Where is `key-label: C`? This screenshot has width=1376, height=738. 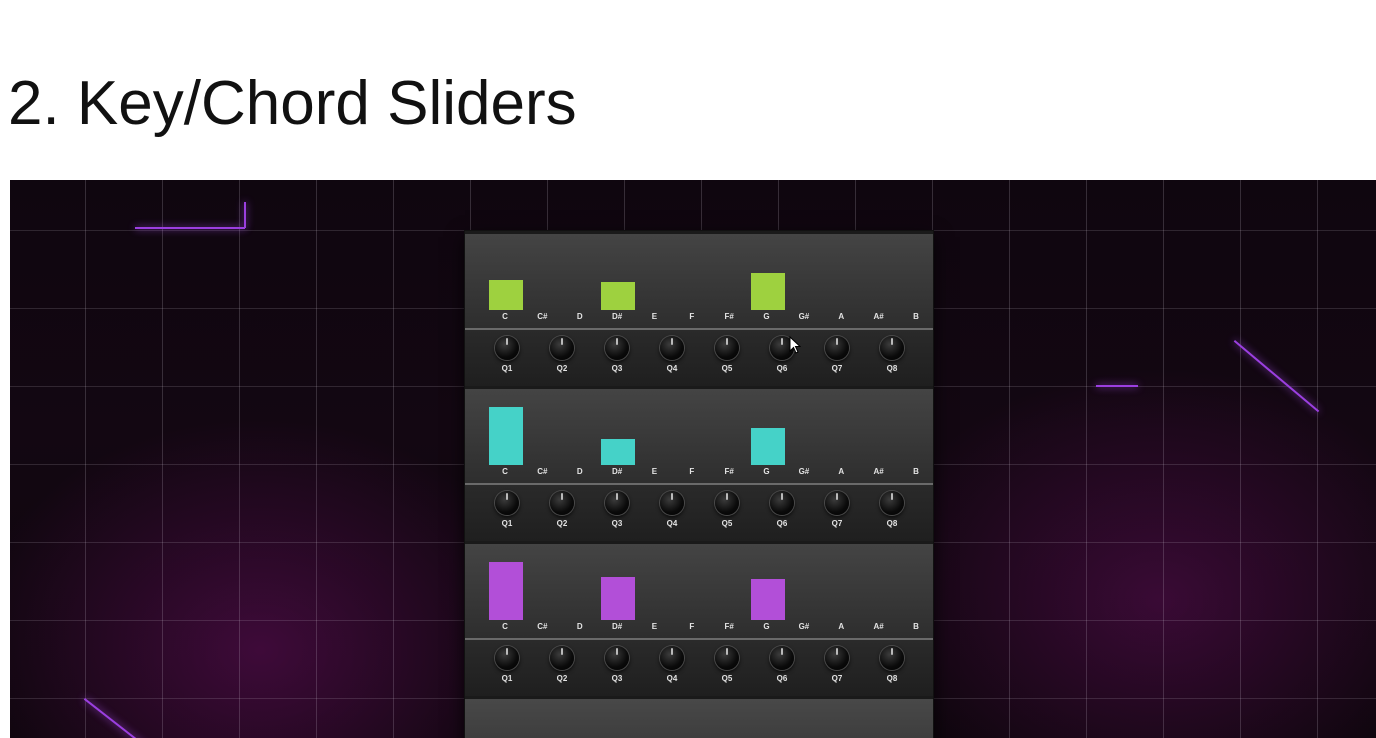
key-label: C is located at coordinates (505, 471).